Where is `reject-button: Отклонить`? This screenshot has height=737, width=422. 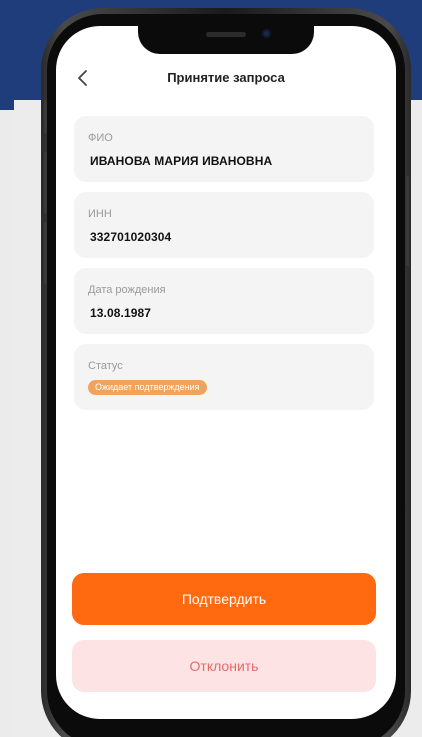 reject-button: Отклонить is located at coordinates (224, 666).